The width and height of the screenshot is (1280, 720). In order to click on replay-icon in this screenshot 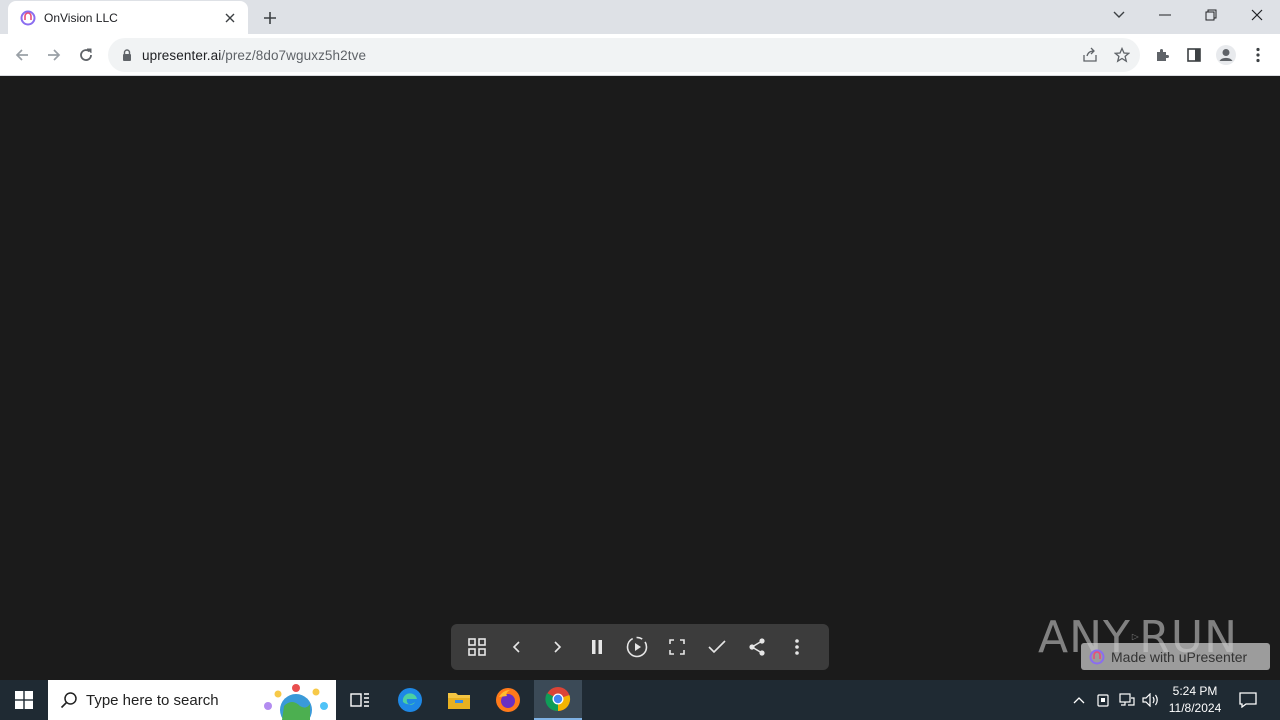, I will do `click(637, 647)`.